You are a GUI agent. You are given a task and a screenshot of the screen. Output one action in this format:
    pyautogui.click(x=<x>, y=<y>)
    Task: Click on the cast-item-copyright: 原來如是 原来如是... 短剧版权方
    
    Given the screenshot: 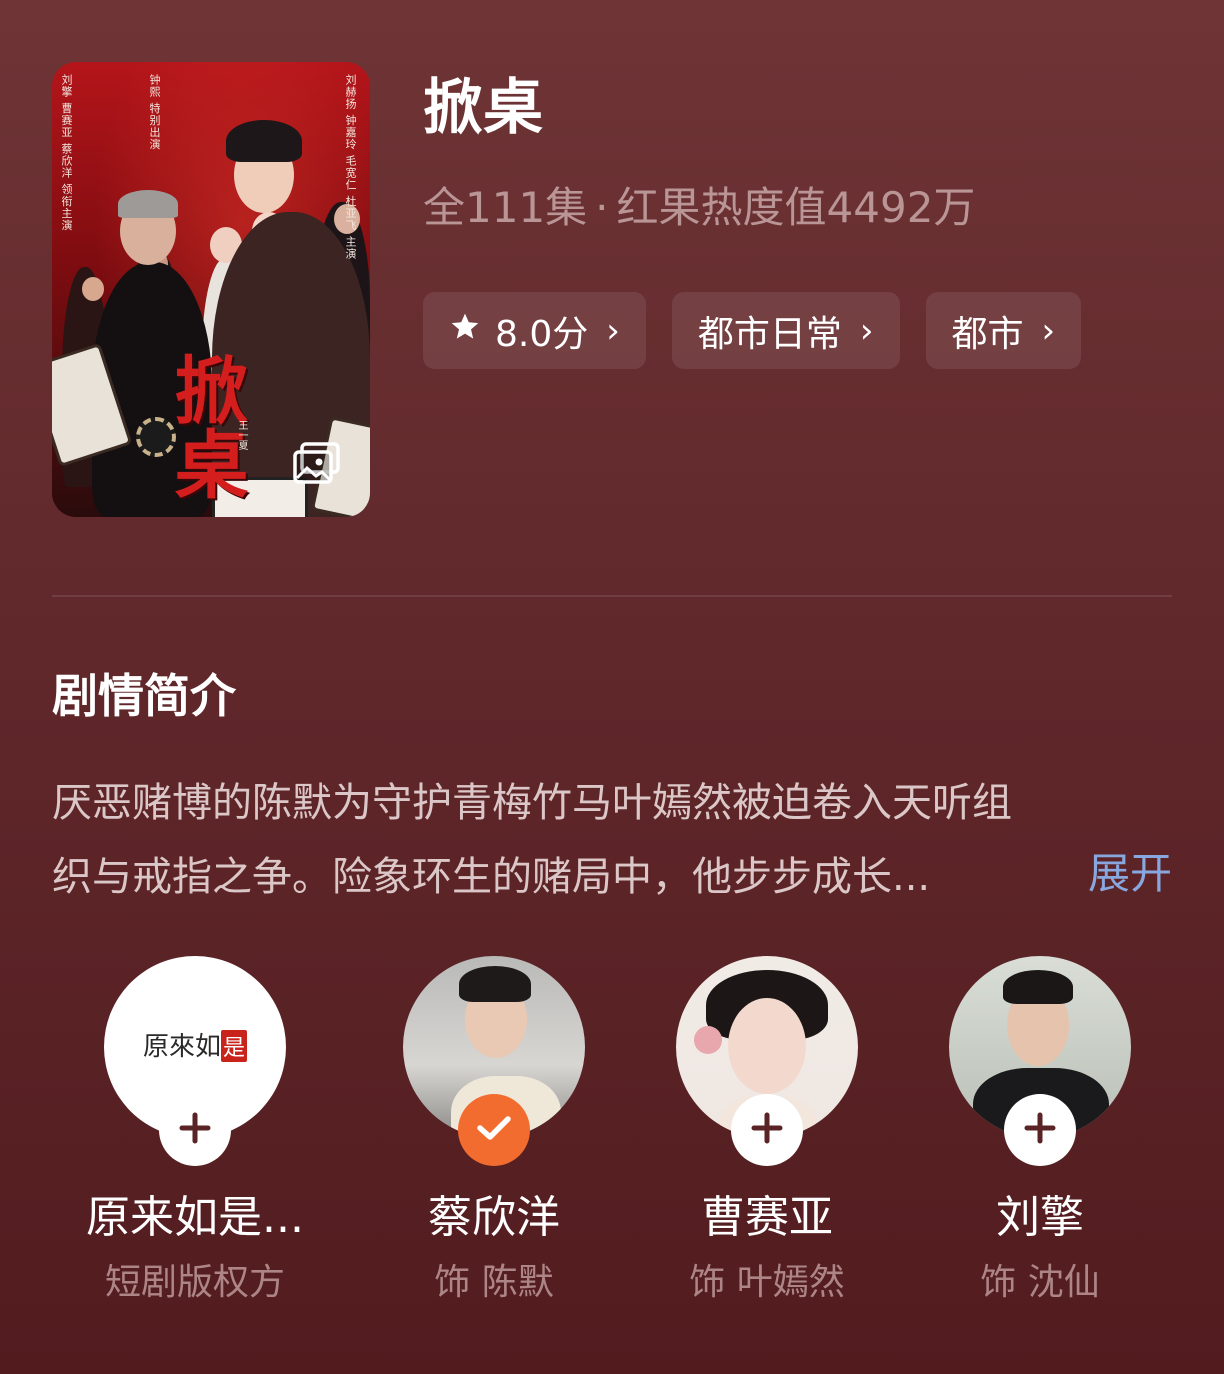 What is the action you would take?
    pyautogui.click(x=195, y=1131)
    